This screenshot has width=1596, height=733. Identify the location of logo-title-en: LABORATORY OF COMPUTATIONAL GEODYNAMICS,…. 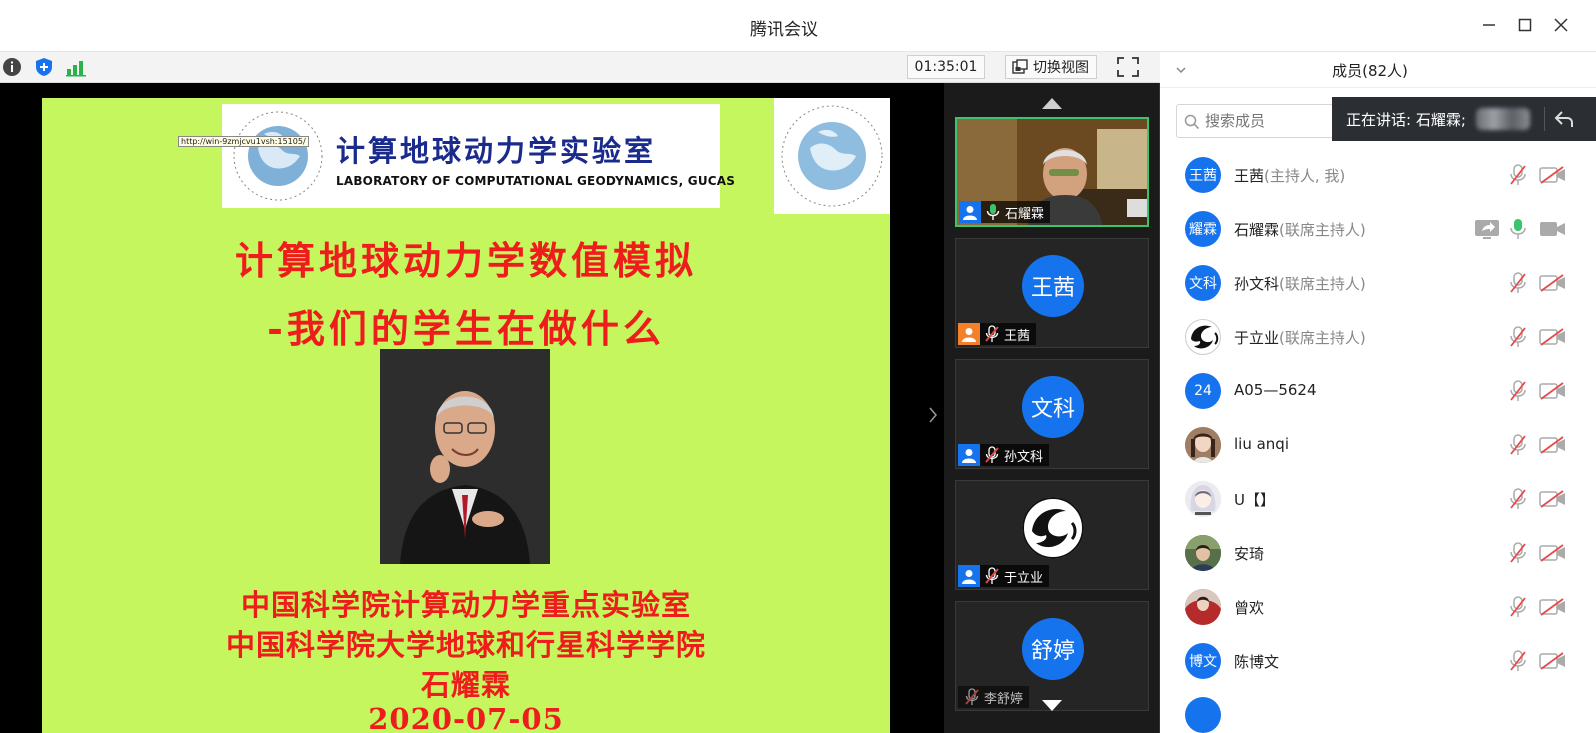
(536, 181).